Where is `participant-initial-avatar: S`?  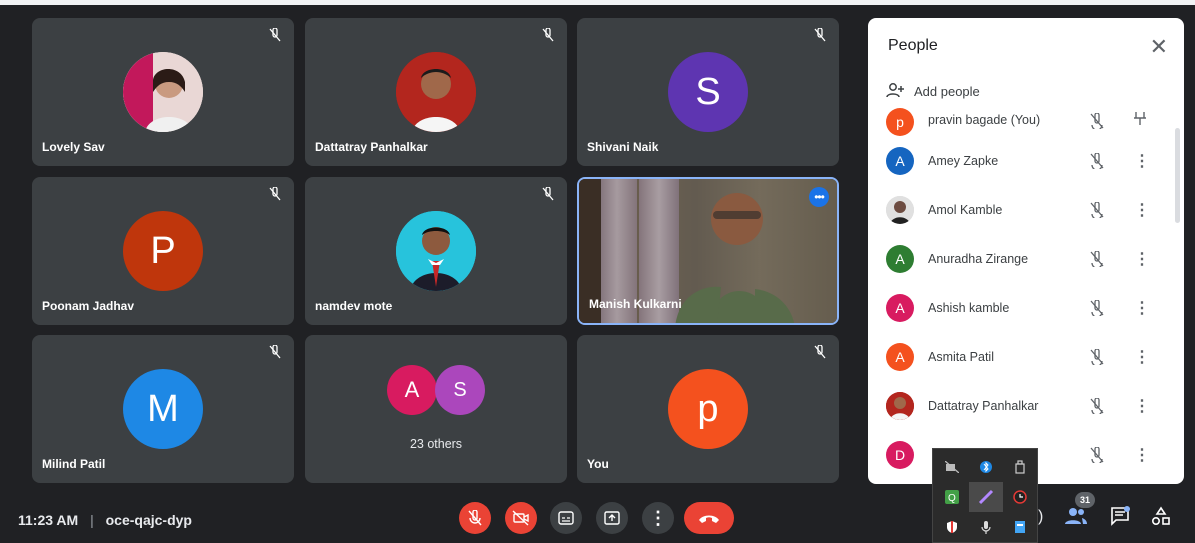 participant-initial-avatar: S is located at coordinates (708, 92).